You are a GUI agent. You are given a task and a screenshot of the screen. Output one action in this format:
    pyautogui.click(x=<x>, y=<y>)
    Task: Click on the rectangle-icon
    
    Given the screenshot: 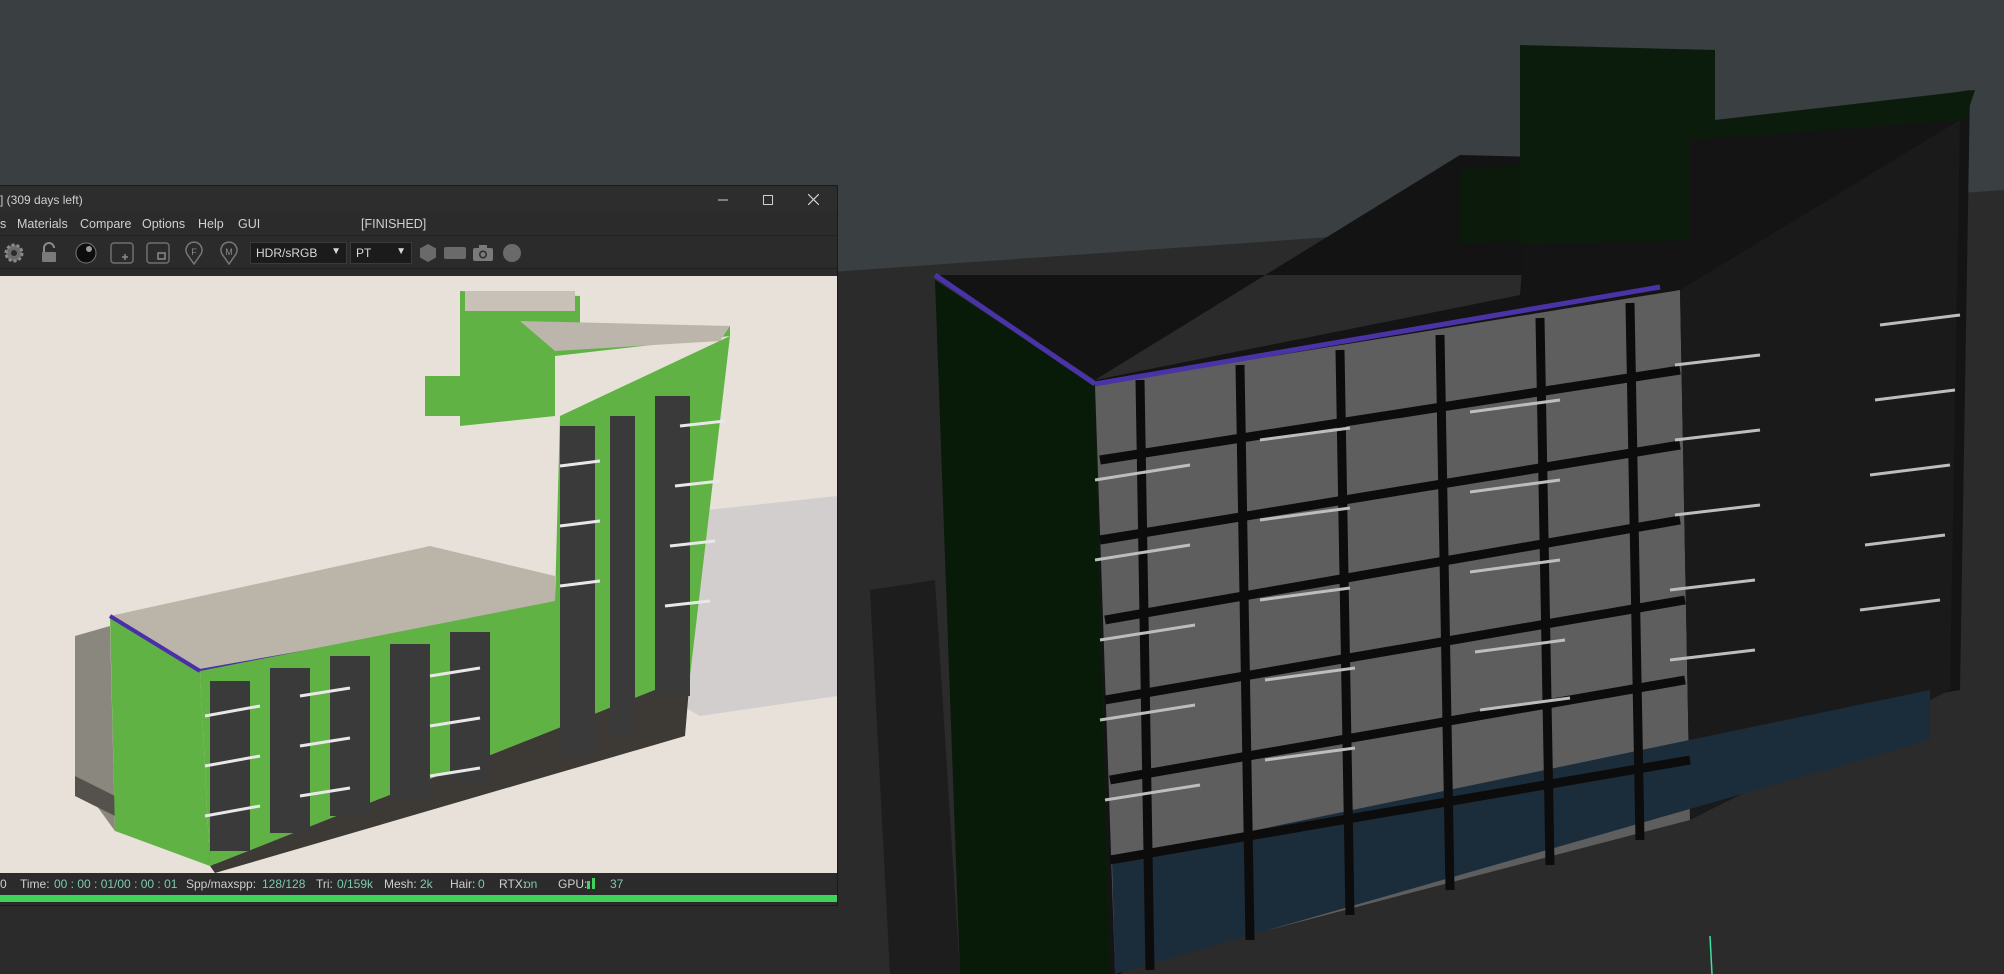 What is the action you would take?
    pyautogui.click(x=455, y=253)
    